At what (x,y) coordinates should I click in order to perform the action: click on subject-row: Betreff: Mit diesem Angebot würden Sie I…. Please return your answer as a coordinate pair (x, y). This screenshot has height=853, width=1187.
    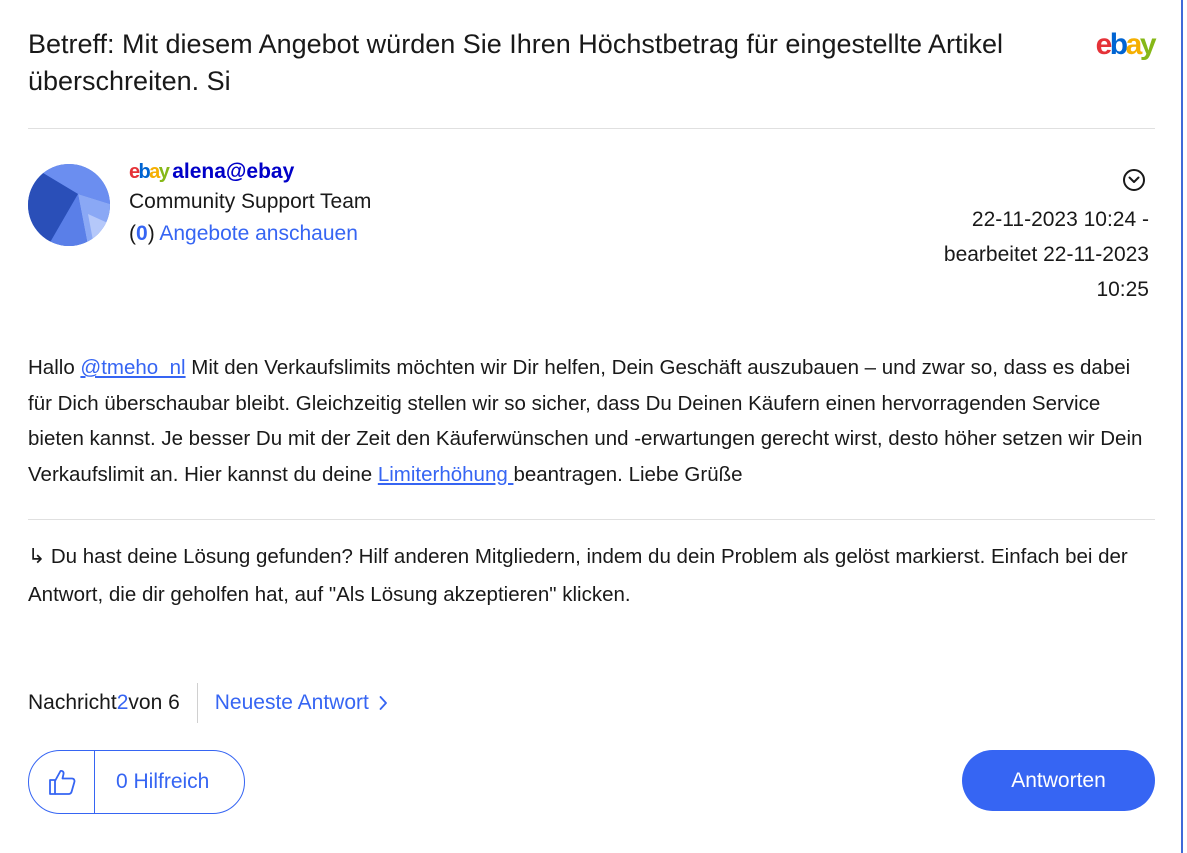
    Looking at the image, I should click on (592, 63).